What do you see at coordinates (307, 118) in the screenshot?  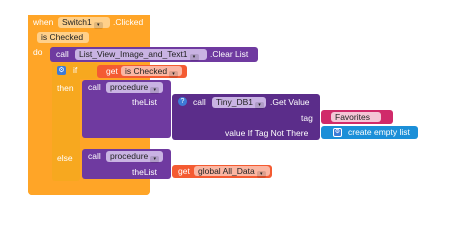 I see `tag-socket-label: tag` at bounding box center [307, 118].